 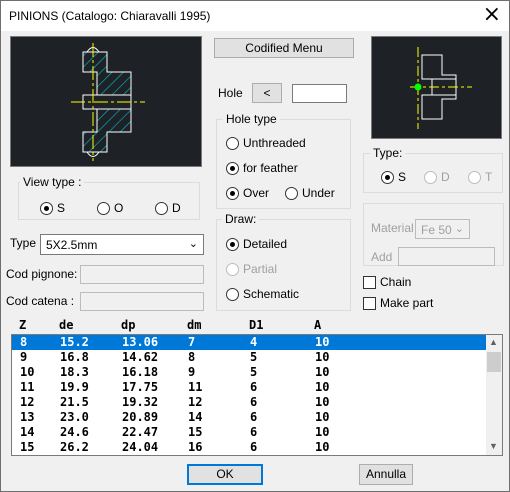 What do you see at coordinates (142, 274) in the screenshot?
I see `cod-pignone-field` at bounding box center [142, 274].